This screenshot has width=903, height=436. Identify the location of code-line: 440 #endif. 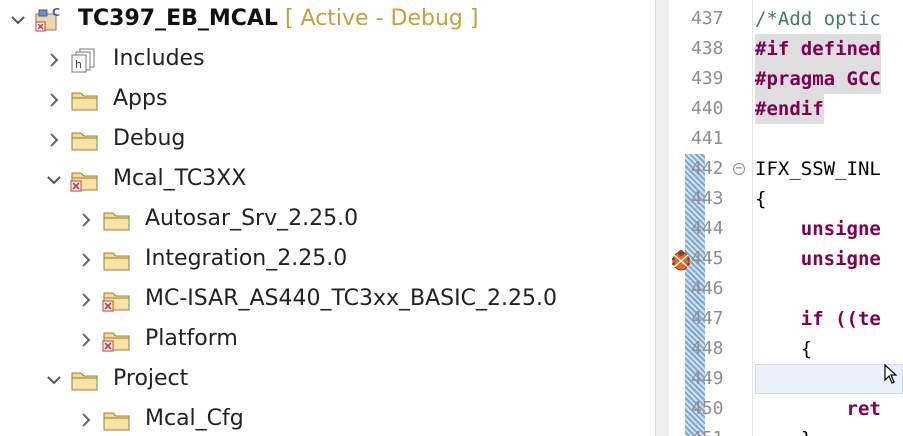
(786, 109).